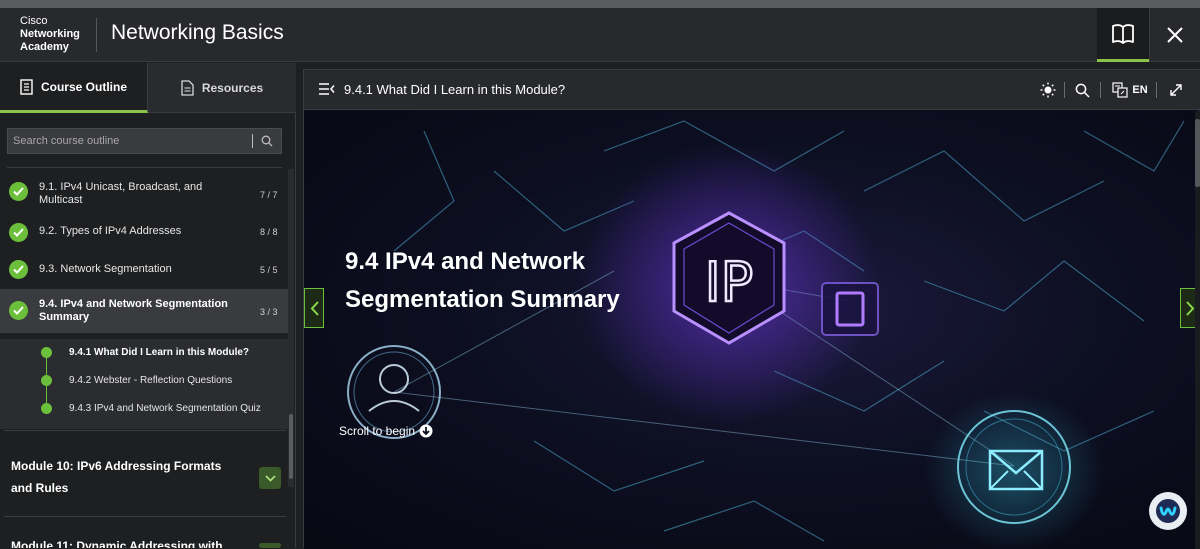  Describe the element at coordinates (46, 362) in the screenshot. I see `progress-line` at that location.